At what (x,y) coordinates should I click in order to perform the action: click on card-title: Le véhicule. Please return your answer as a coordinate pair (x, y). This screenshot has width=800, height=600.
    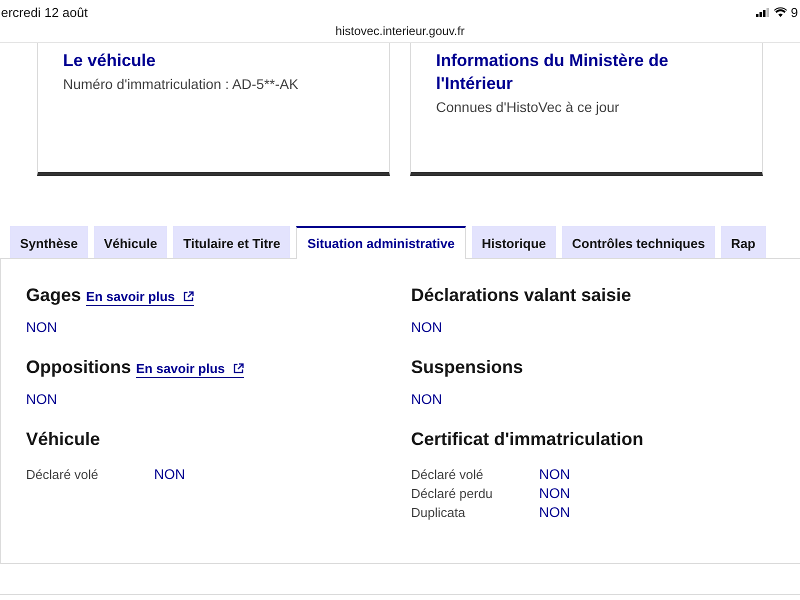
    Looking at the image, I should click on (110, 61).